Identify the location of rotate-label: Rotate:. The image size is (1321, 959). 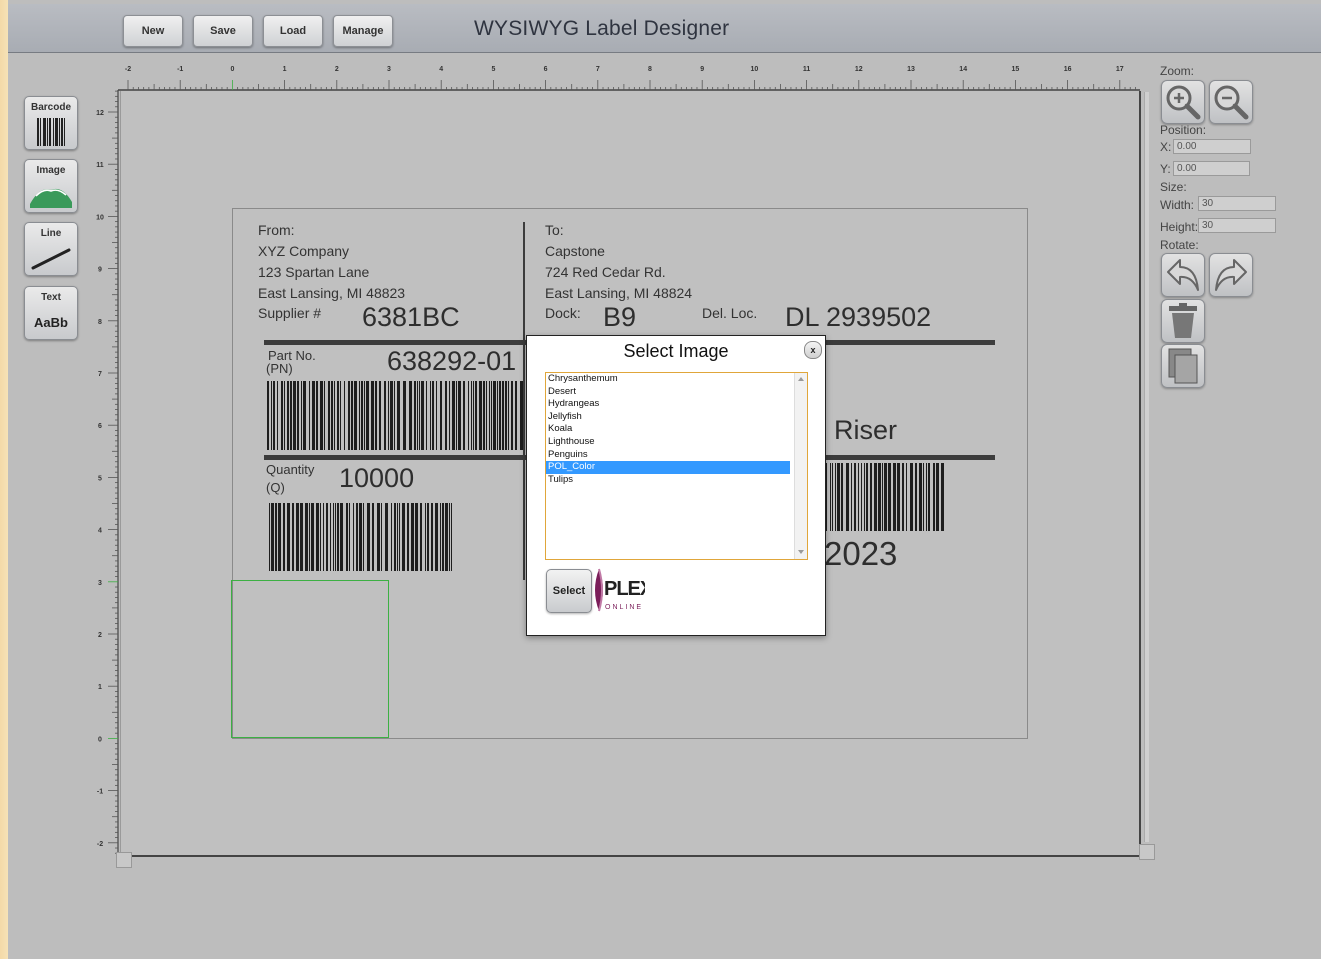
(1179, 245).